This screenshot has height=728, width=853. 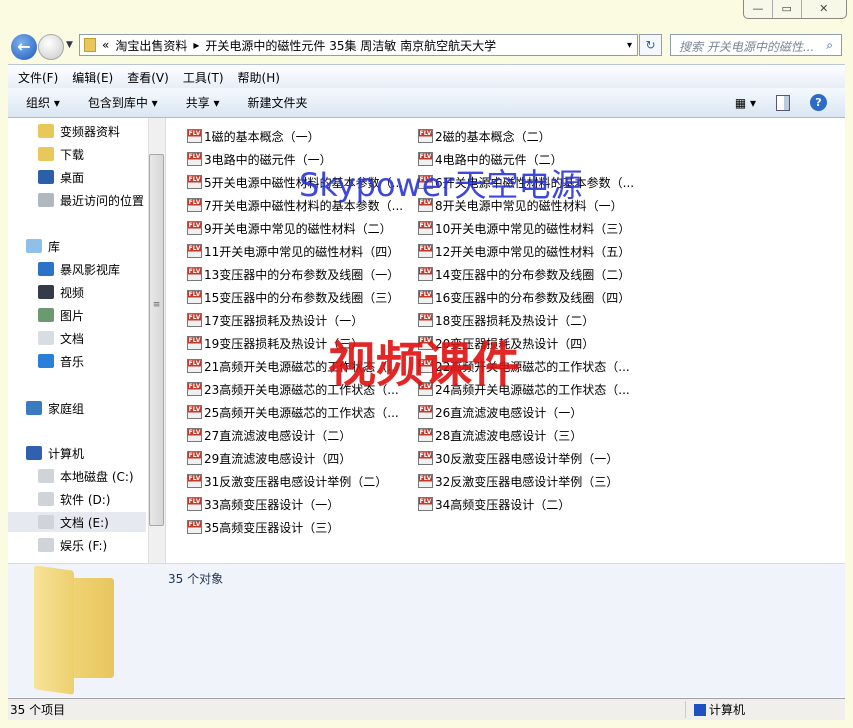 What do you see at coordinates (426, 103) in the screenshot?
I see `command-bar: 组织 ▾ 包含到库中 ▾ 共享 ▾ 新建文件夹 ▦ ▾ ?` at bounding box center [426, 103].